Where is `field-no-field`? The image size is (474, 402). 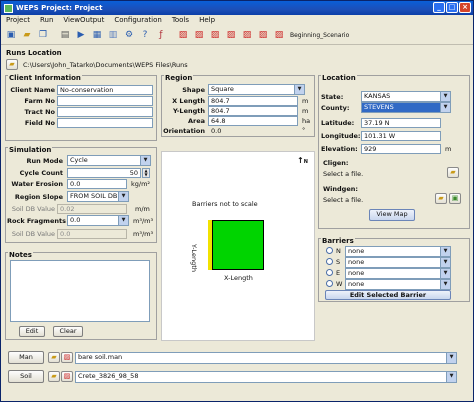 field-no-field is located at coordinates (105, 123).